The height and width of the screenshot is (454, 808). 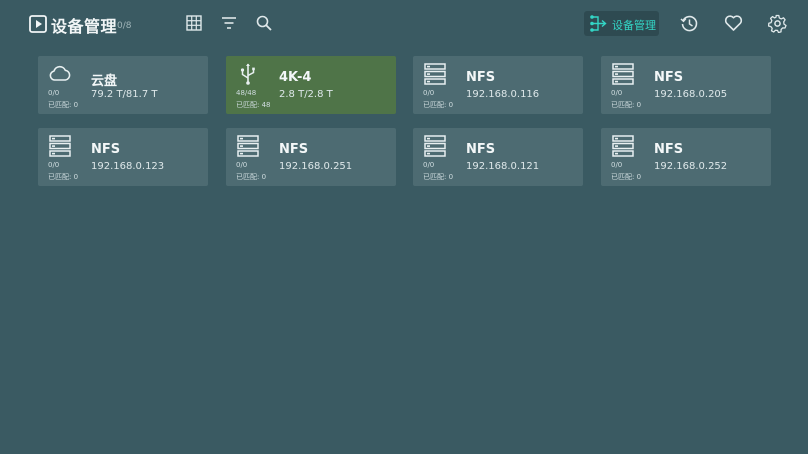 I want to click on device-manage-label: 设备管理, so click(x=634, y=25).